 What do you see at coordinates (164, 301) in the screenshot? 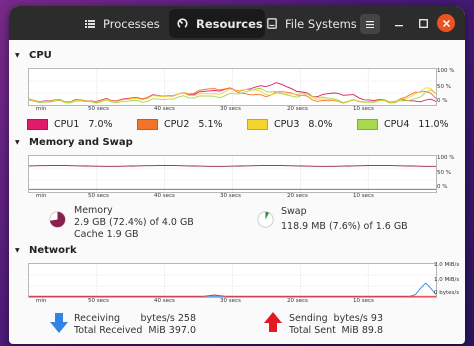
I see `network-x-label-40: 40 secs` at bounding box center [164, 301].